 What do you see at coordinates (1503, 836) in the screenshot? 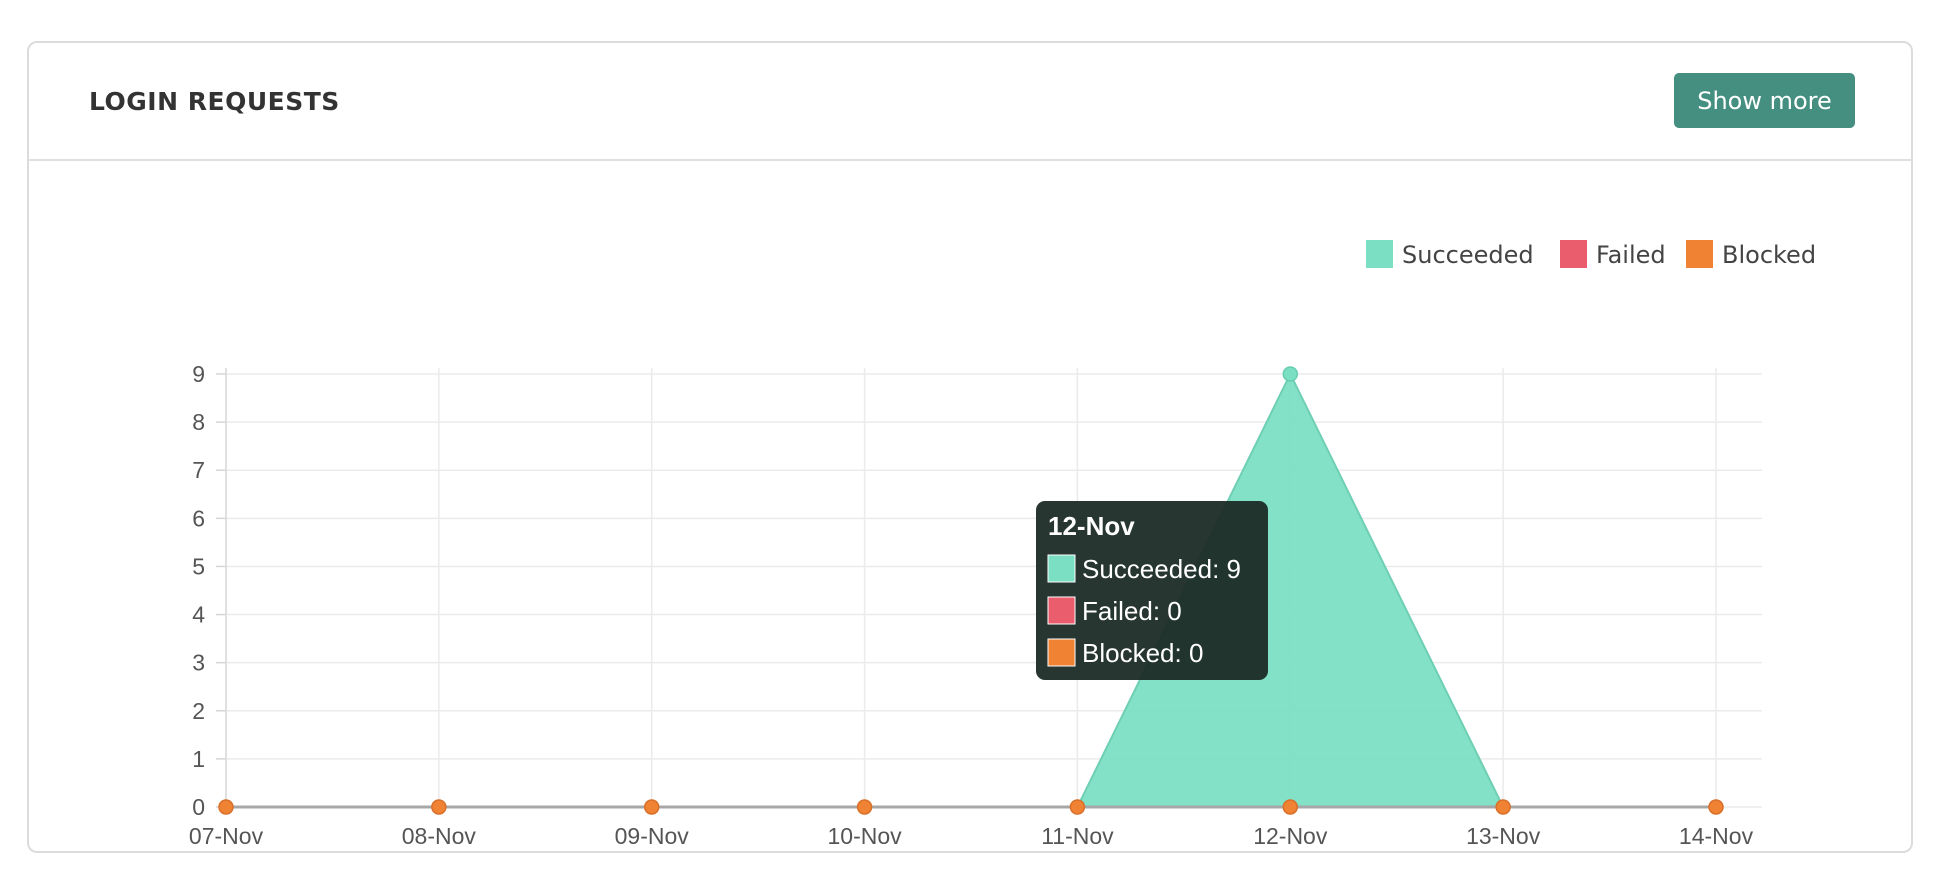
I see `x-tick-label: 13-Nov` at bounding box center [1503, 836].